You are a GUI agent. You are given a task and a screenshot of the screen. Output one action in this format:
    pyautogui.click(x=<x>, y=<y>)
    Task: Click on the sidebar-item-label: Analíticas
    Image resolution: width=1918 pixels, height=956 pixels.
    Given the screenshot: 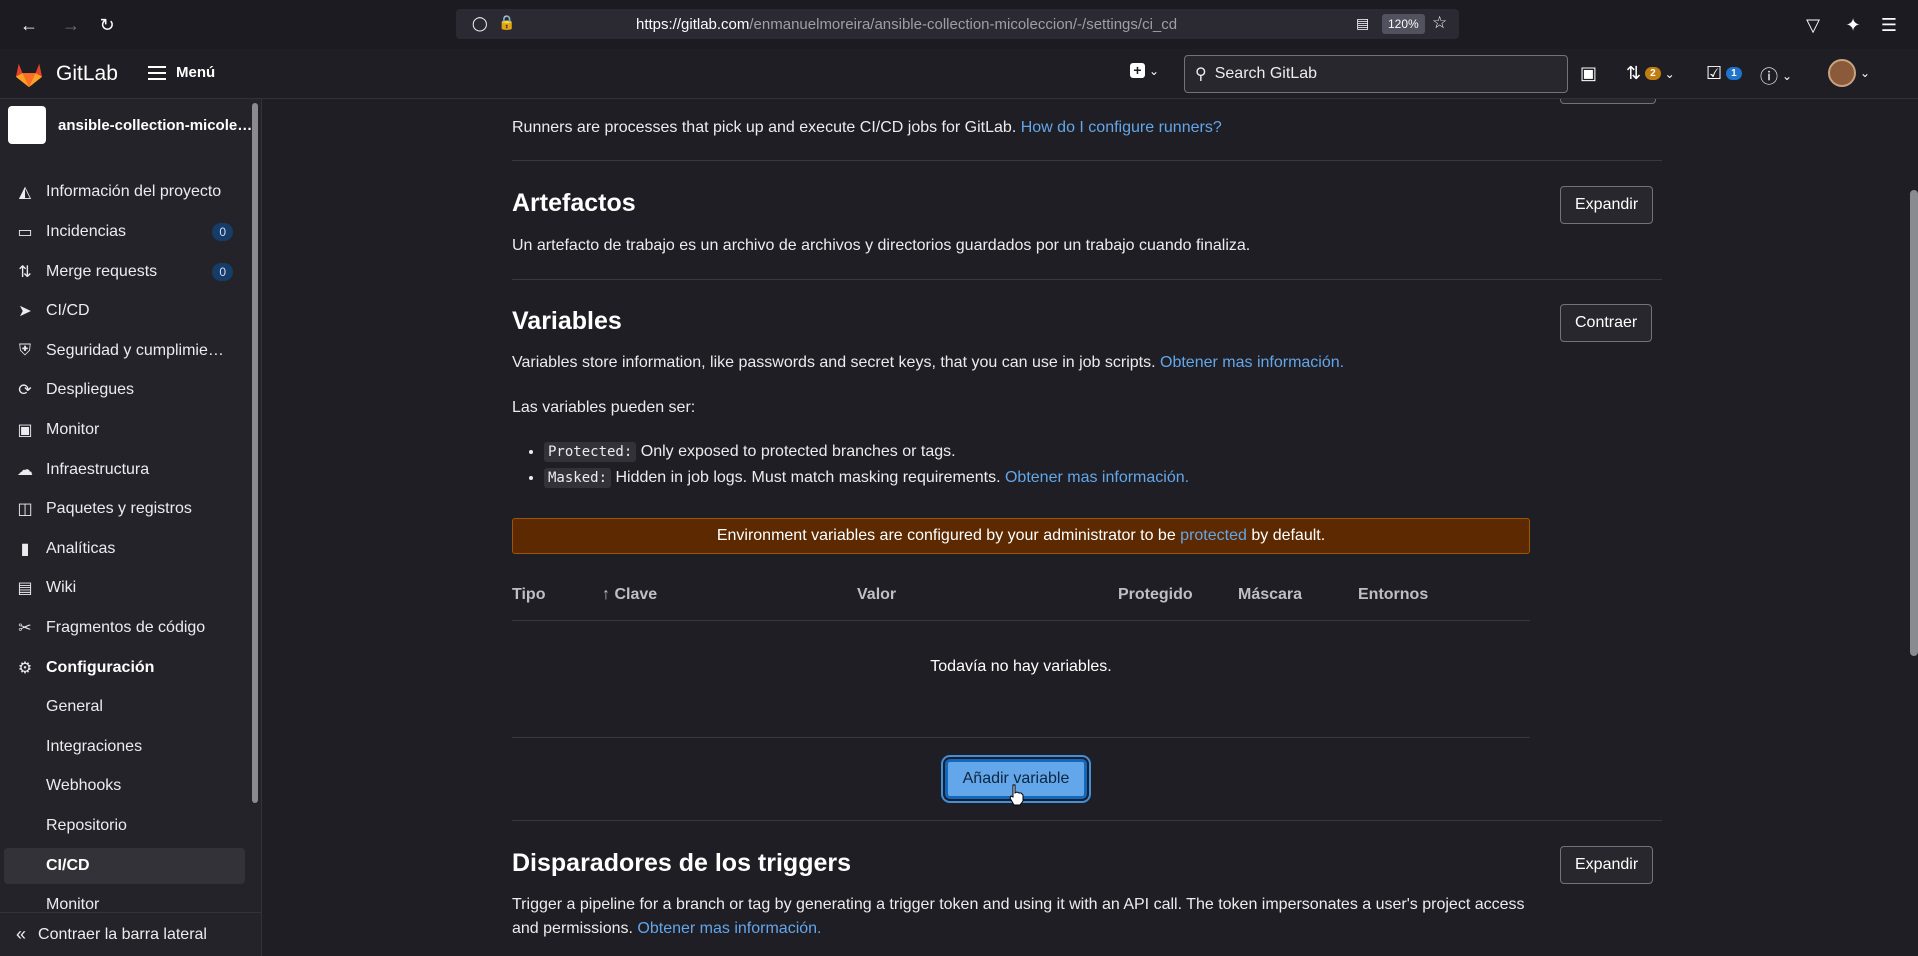 What is the action you would take?
    pyautogui.click(x=81, y=548)
    